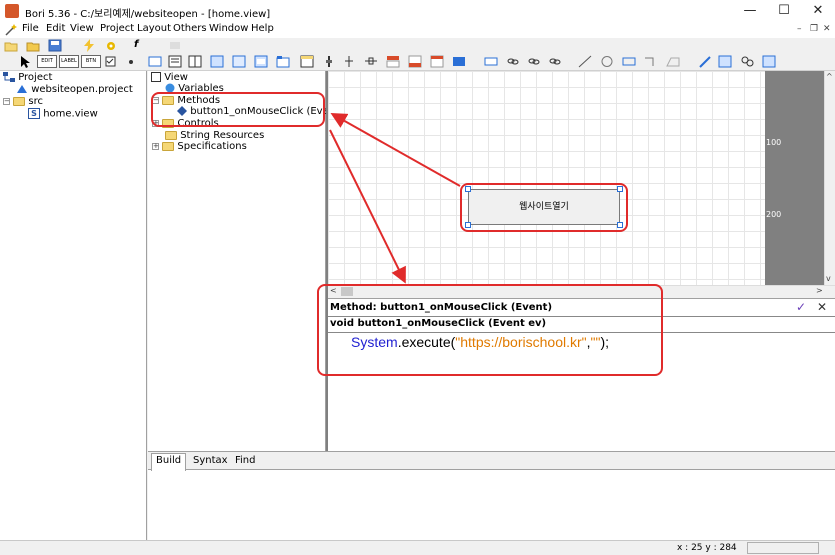 Image resolution: width=835 pixels, height=555 pixels. What do you see at coordinates (176, 77) in the screenshot?
I see `view-root-label: View` at bounding box center [176, 77].